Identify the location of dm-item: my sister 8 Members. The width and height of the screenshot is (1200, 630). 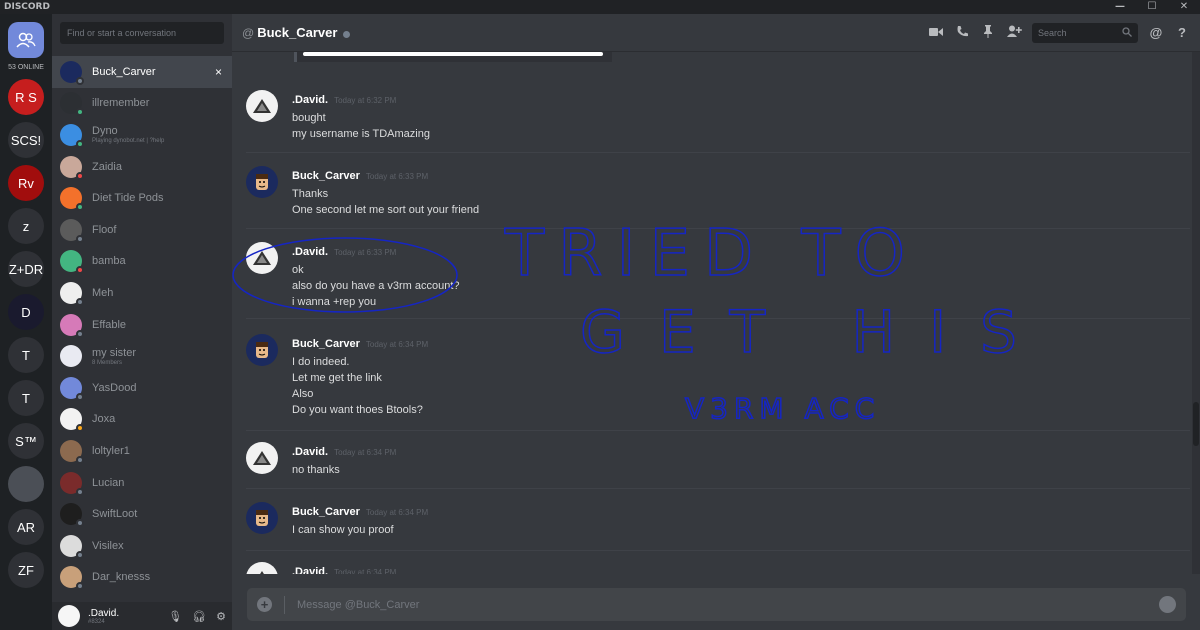
(142, 356).